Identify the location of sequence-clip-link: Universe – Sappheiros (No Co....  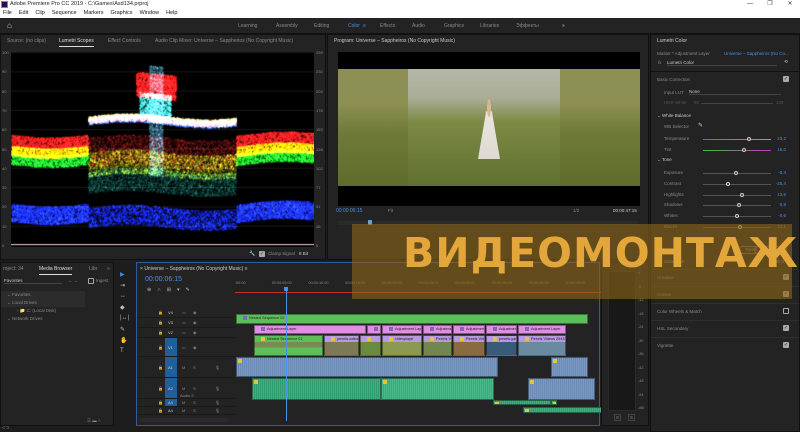
(756, 53).